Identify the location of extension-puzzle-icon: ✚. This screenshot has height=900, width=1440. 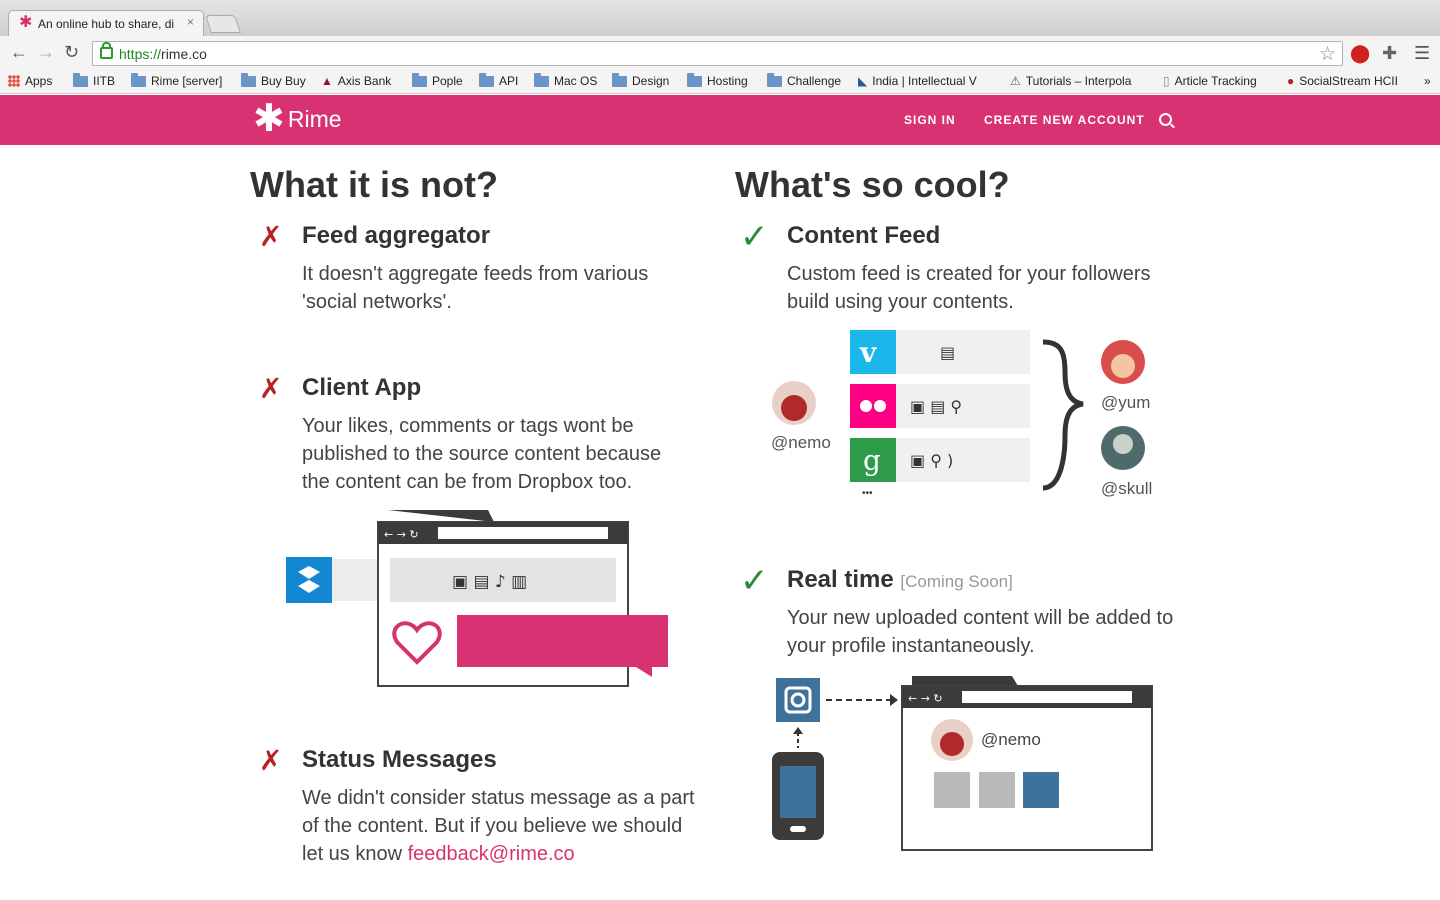
(1389, 53).